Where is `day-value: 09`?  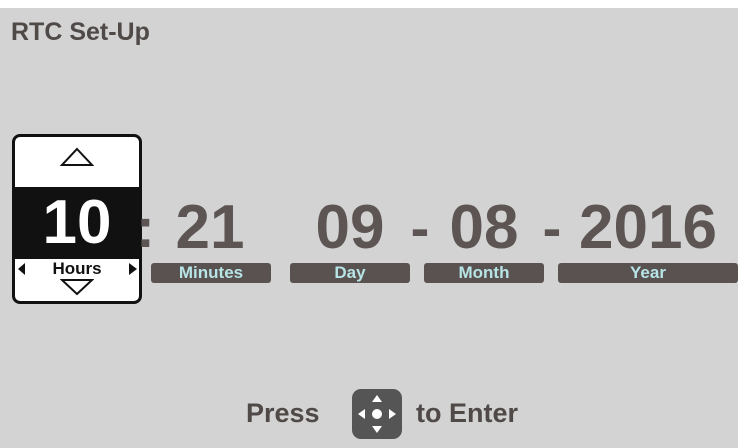 day-value: 09 is located at coordinates (350, 228).